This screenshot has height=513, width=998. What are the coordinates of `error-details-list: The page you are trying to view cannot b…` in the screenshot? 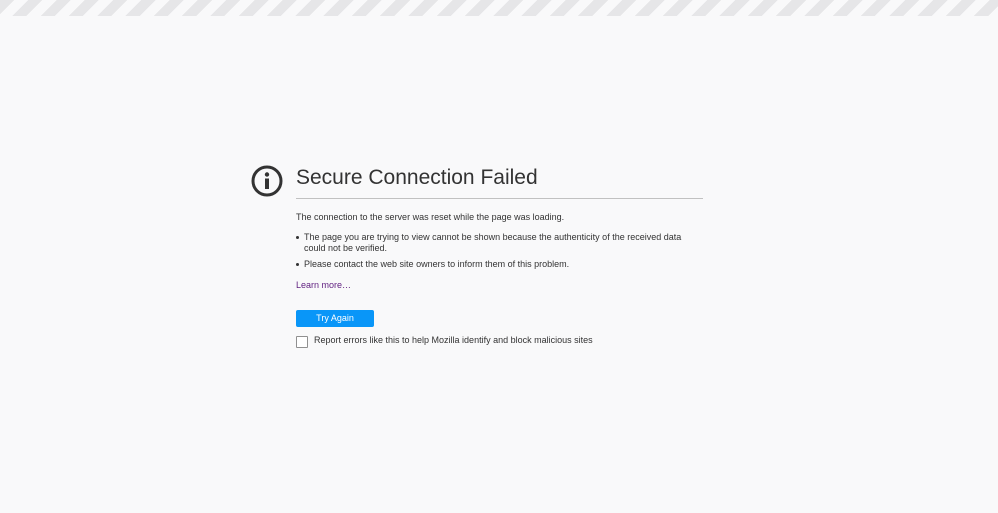 It's located at (499, 251).